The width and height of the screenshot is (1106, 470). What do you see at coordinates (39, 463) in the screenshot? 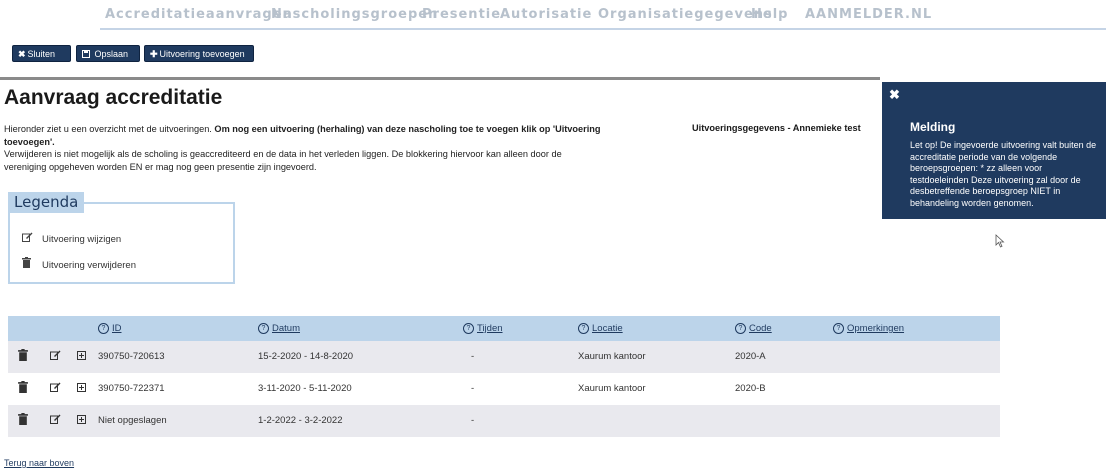
I see `back-to-top-link: Terug naar boven` at bounding box center [39, 463].